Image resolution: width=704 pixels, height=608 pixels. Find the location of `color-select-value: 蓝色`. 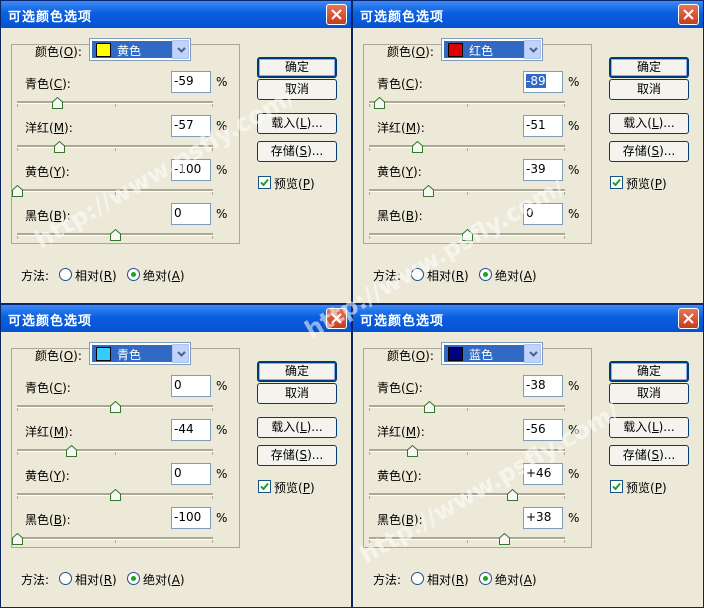

color-select-value: 蓝色 is located at coordinates (481, 355).